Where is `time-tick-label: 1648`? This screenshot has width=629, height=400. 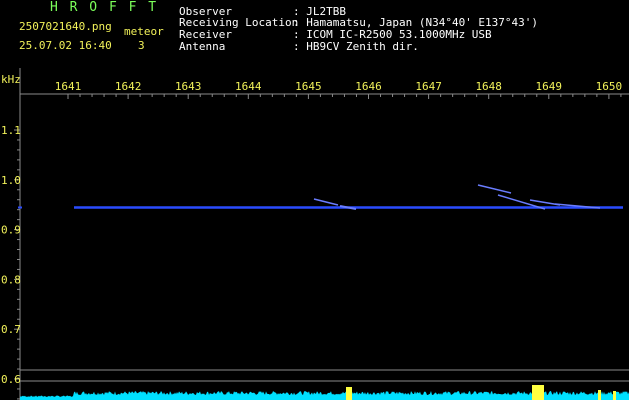
time-tick-label: 1648 is located at coordinates (488, 86).